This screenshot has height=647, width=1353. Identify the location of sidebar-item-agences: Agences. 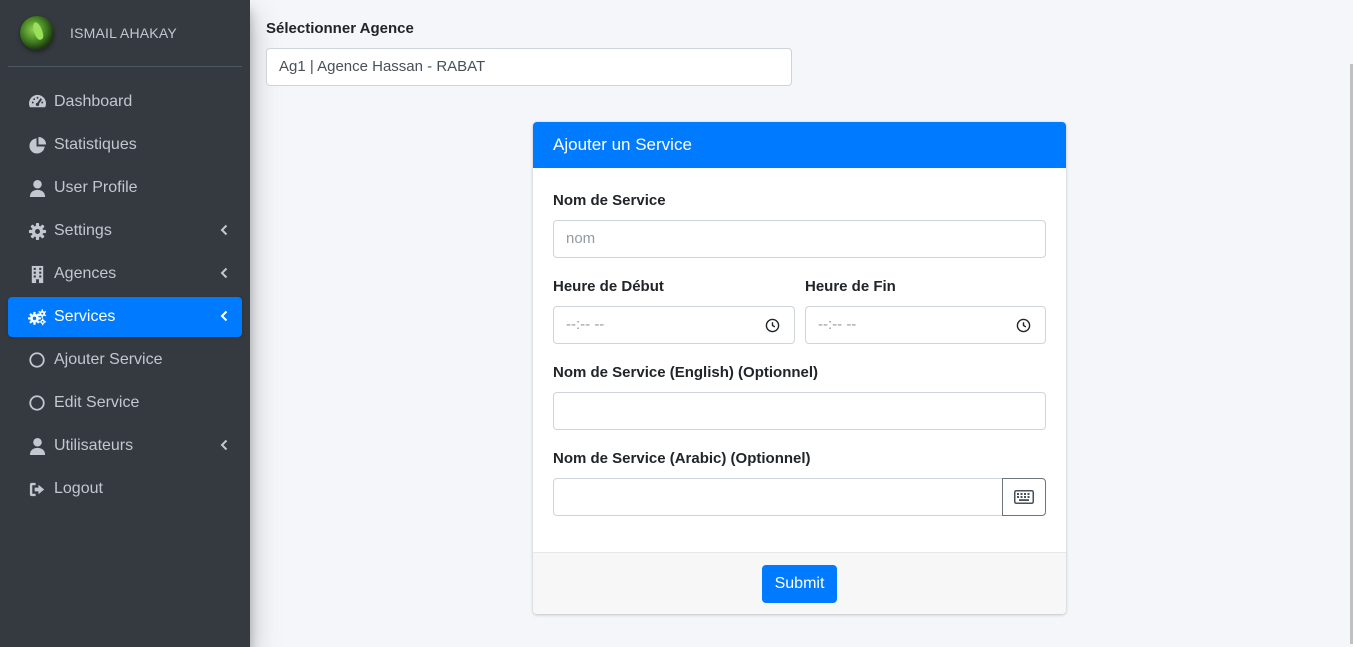
(125, 274).